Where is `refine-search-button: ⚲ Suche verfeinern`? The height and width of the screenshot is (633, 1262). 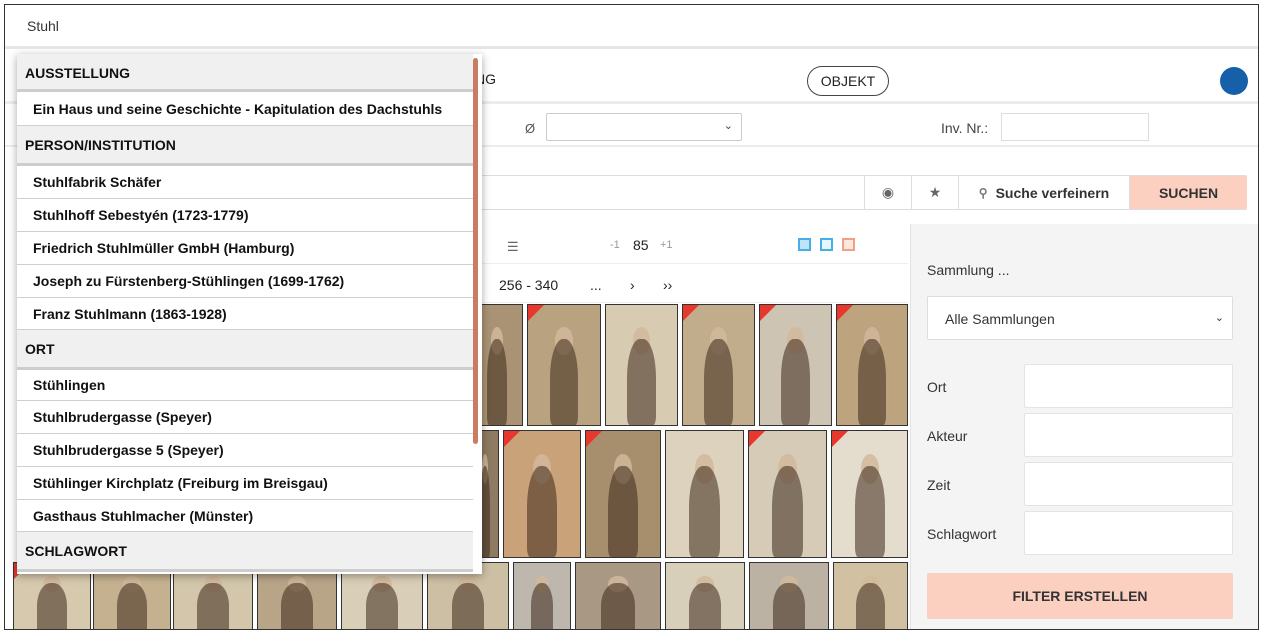
refine-search-button: ⚲ Suche verfeinern is located at coordinates (1043, 192).